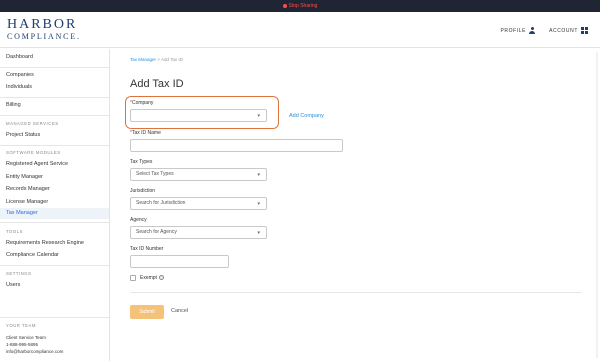 This screenshot has width=600, height=361. I want to click on your-team-heading: YOUR TEAM, so click(21, 325).